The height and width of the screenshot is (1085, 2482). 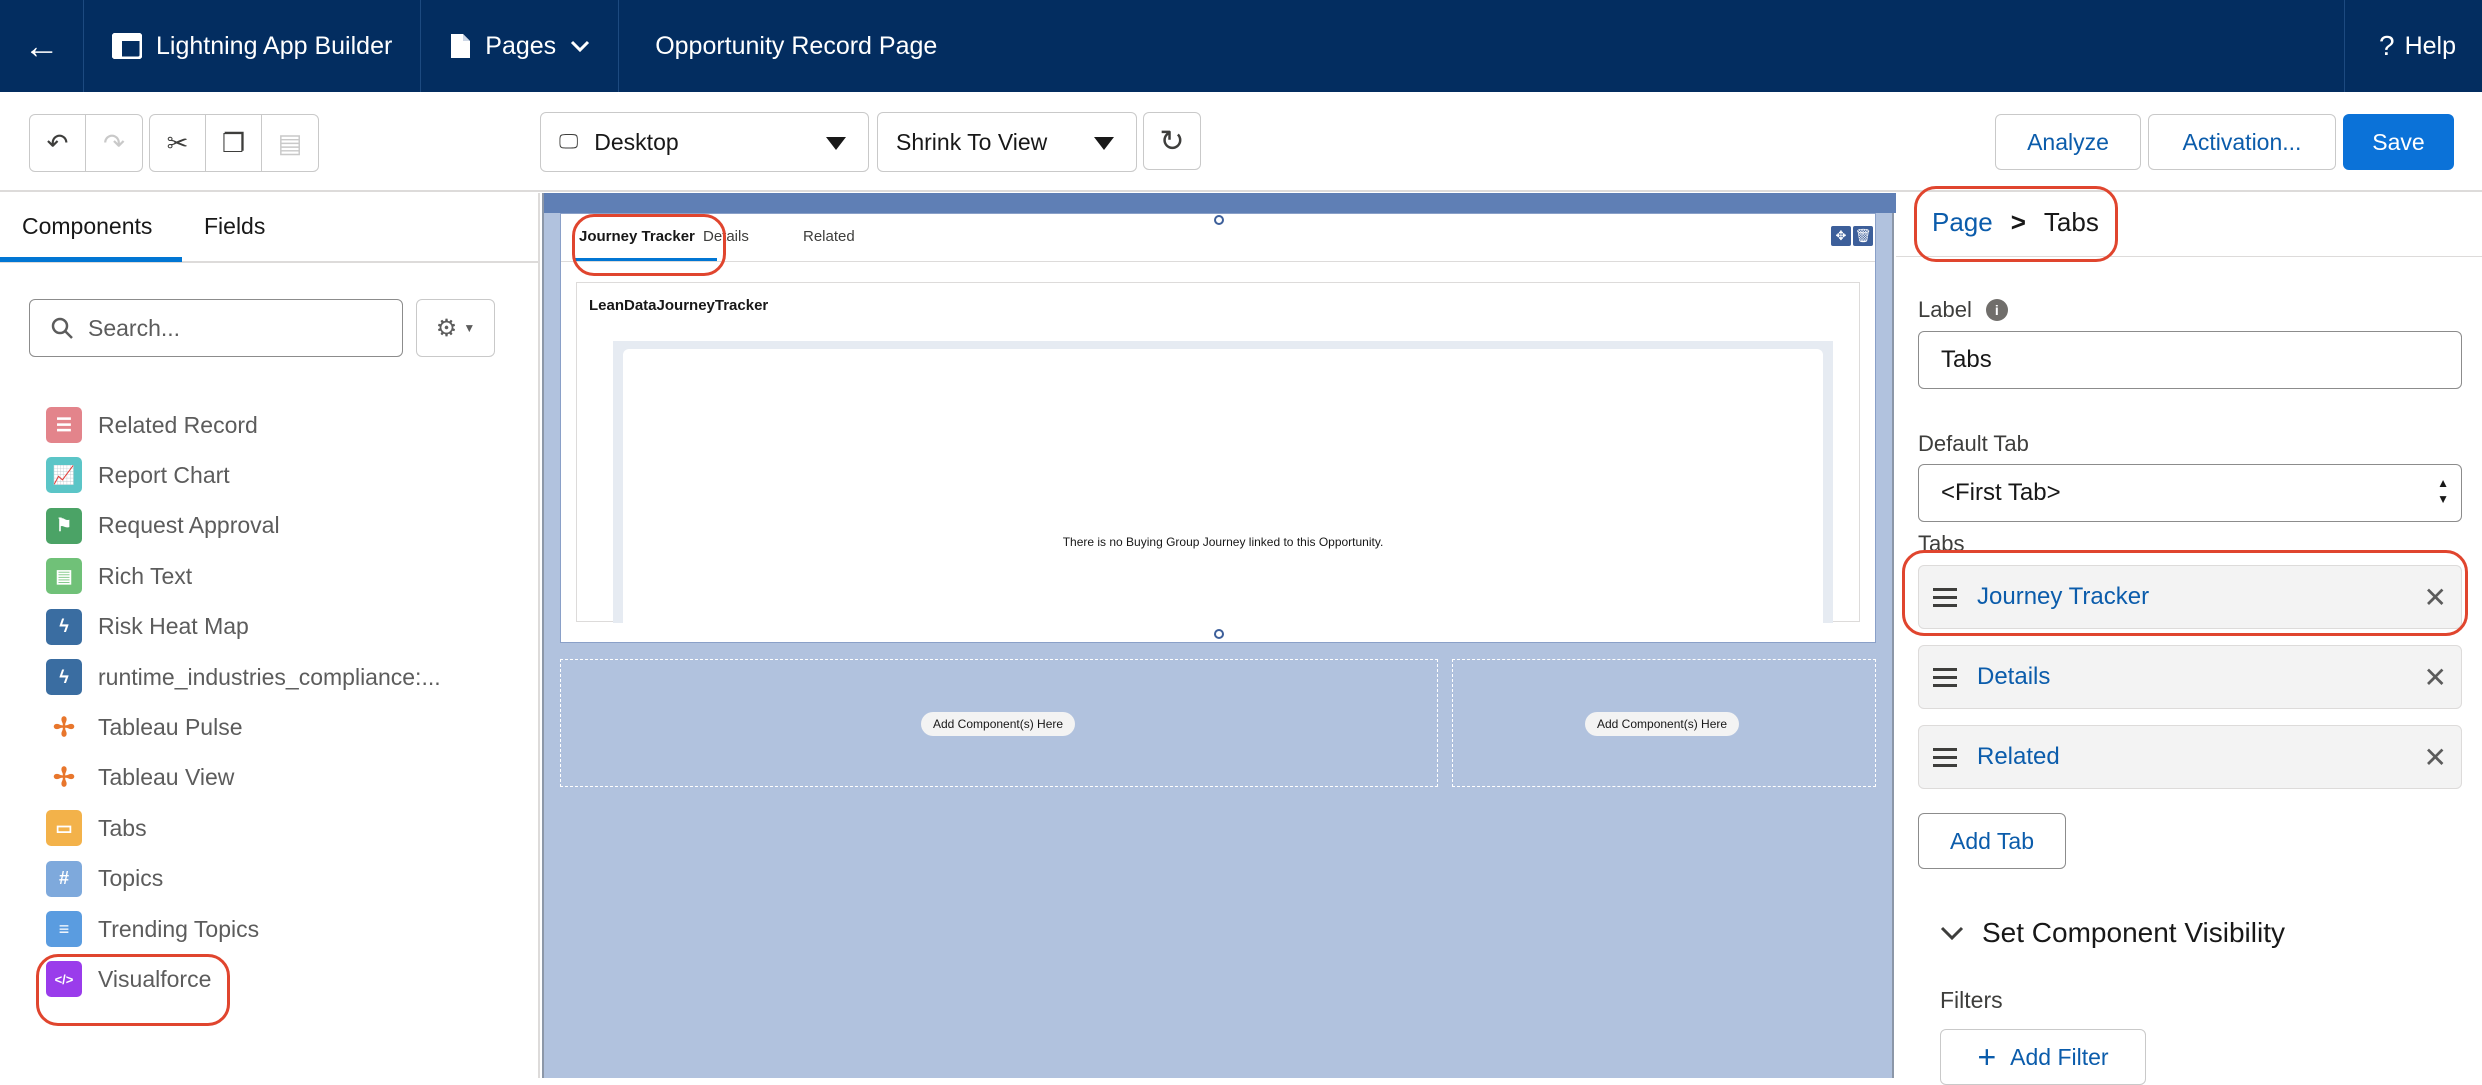 I want to click on drop-zone-main: Add Component(s) Here, so click(x=999, y=723).